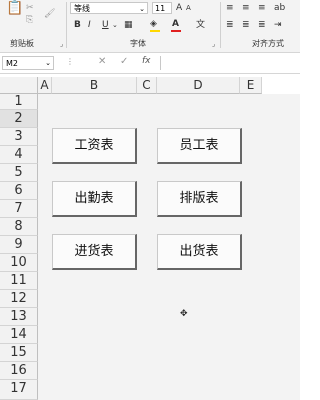 The width and height of the screenshot is (320, 400). I want to click on column-header-e: E, so click(251, 85).